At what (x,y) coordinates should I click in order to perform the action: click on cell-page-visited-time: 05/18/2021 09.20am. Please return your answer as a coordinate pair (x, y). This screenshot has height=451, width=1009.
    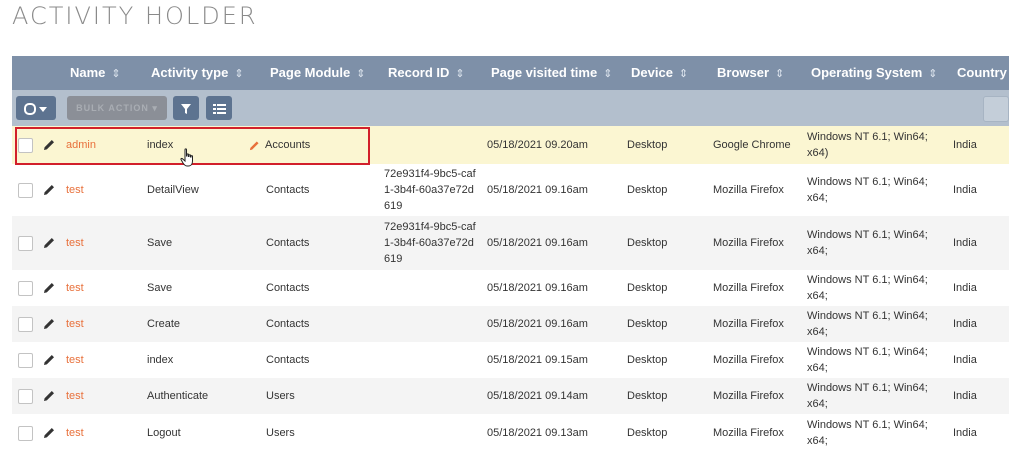
    Looking at the image, I should click on (537, 145).